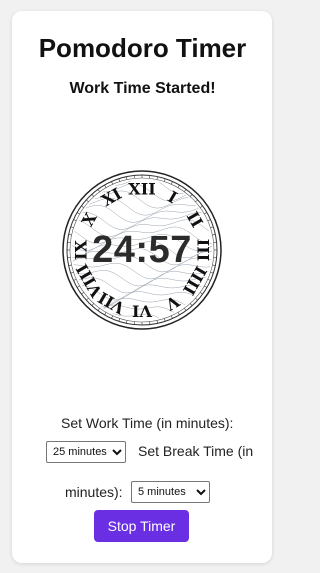  What do you see at coordinates (196, 451) in the screenshot?
I see `break-time-label: Set Break Time (in` at bounding box center [196, 451].